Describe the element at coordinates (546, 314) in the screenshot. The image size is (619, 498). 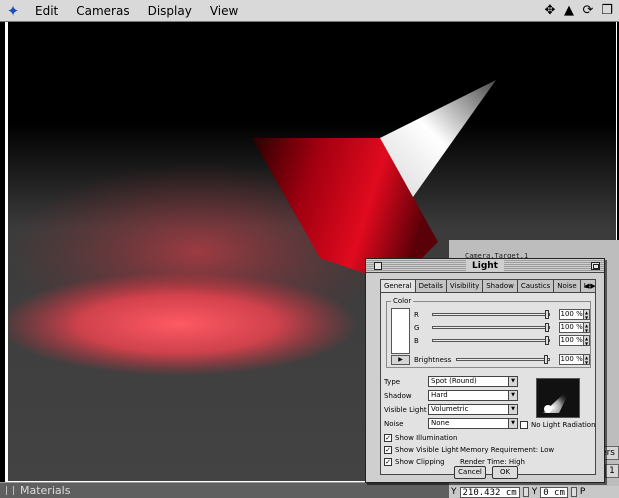
I see `red-slider-thumb` at that location.